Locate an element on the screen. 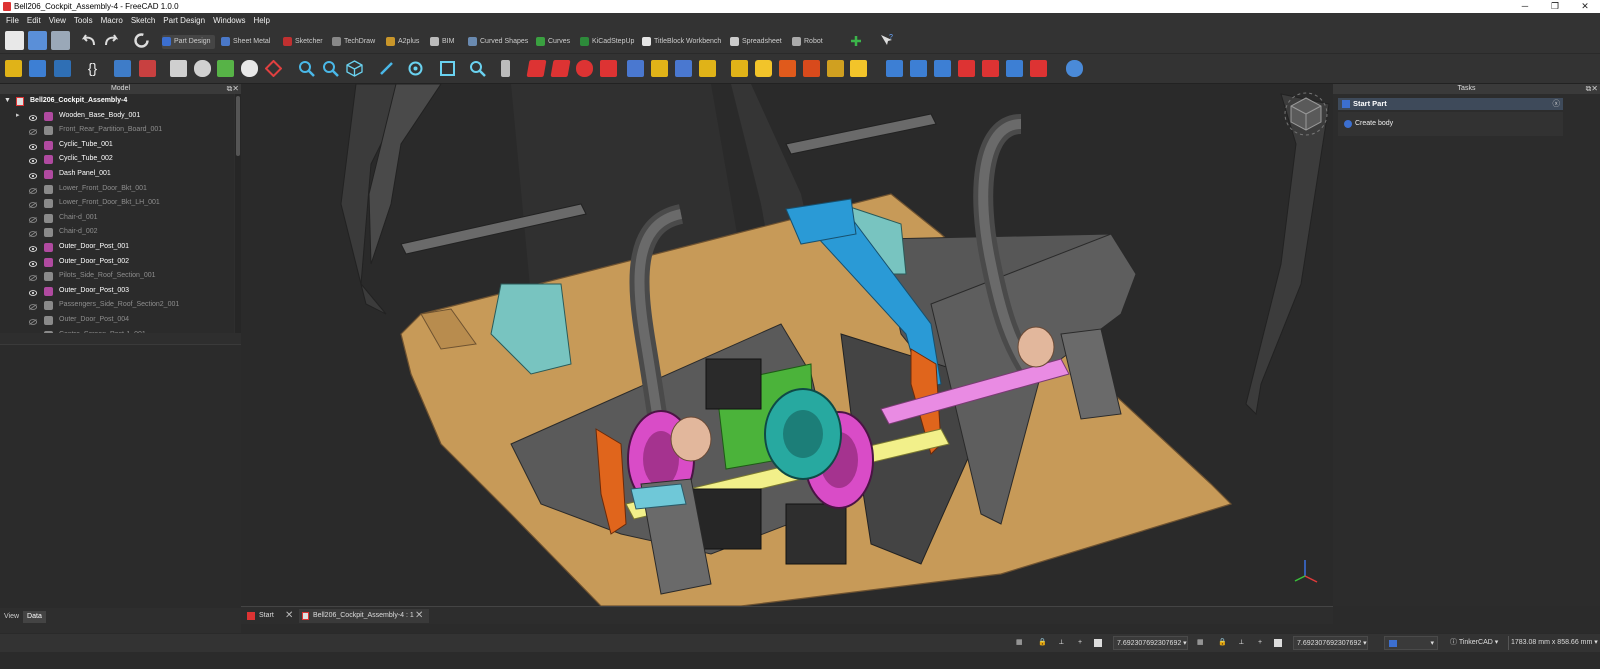 This screenshot has height=669, width=1600. collapse-section-icon: ⓧ is located at coordinates (1557, 104).